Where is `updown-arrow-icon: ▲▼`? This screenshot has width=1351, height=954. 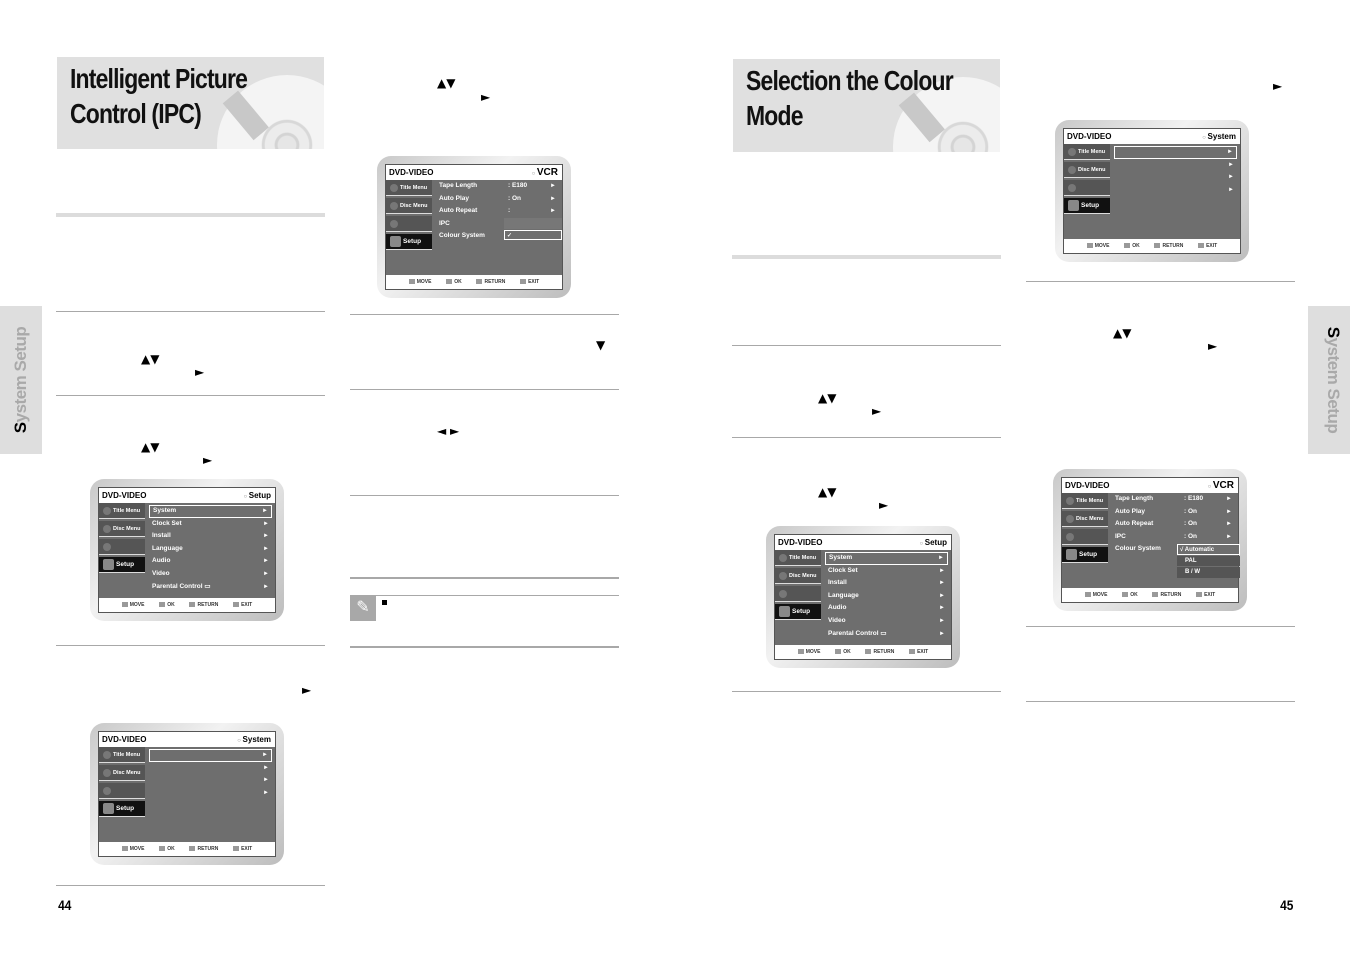
updown-arrow-icon: ▲▼ is located at coordinates (150, 447).